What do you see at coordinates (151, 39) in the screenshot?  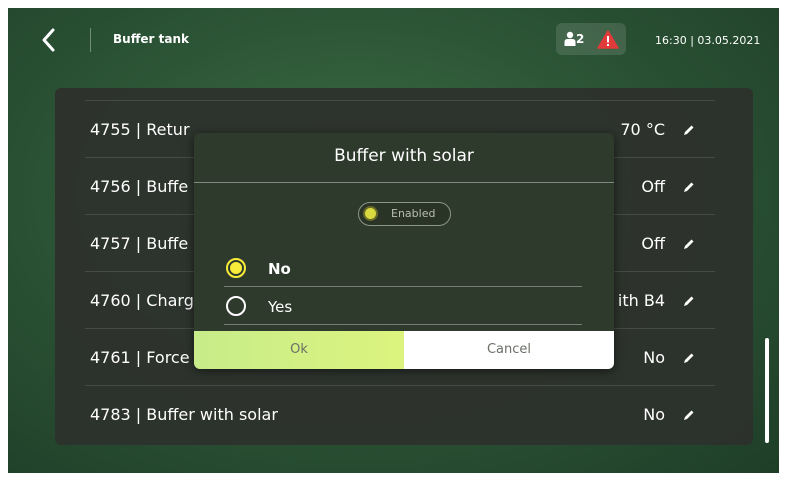 I see `page-title: Buffer tank` at bounding box center [151, 39].